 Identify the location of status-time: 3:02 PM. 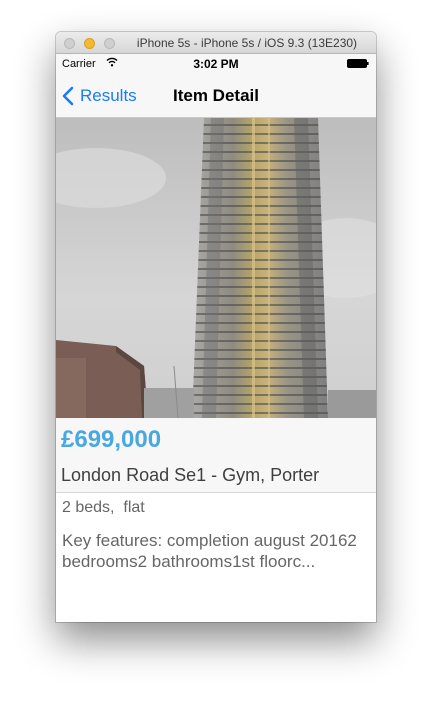
(216, 64).